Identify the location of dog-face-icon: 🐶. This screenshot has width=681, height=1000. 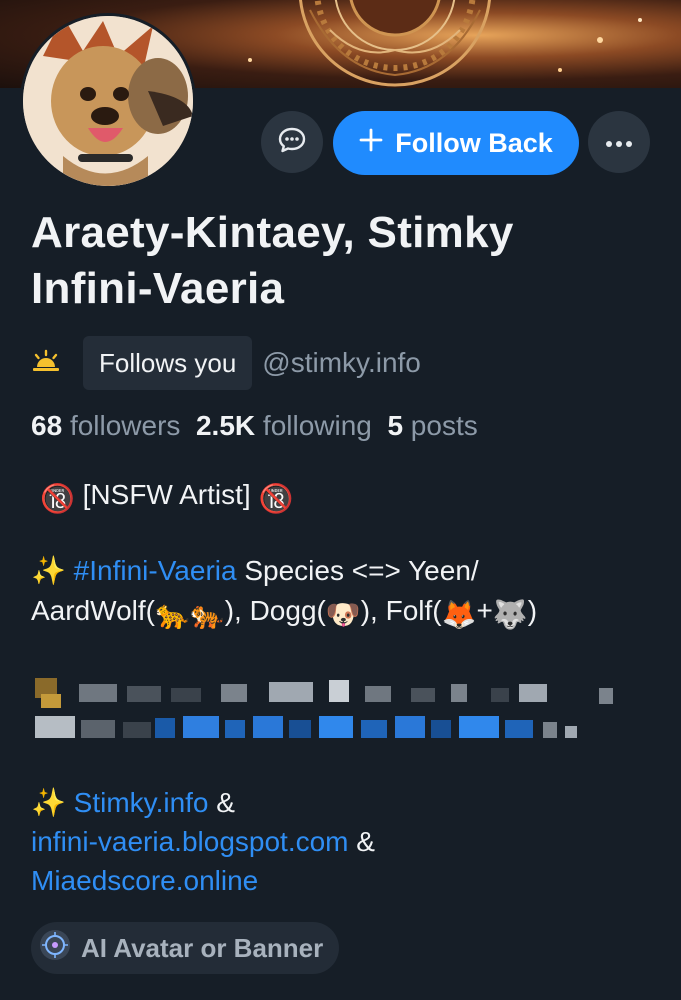
(343, 614).